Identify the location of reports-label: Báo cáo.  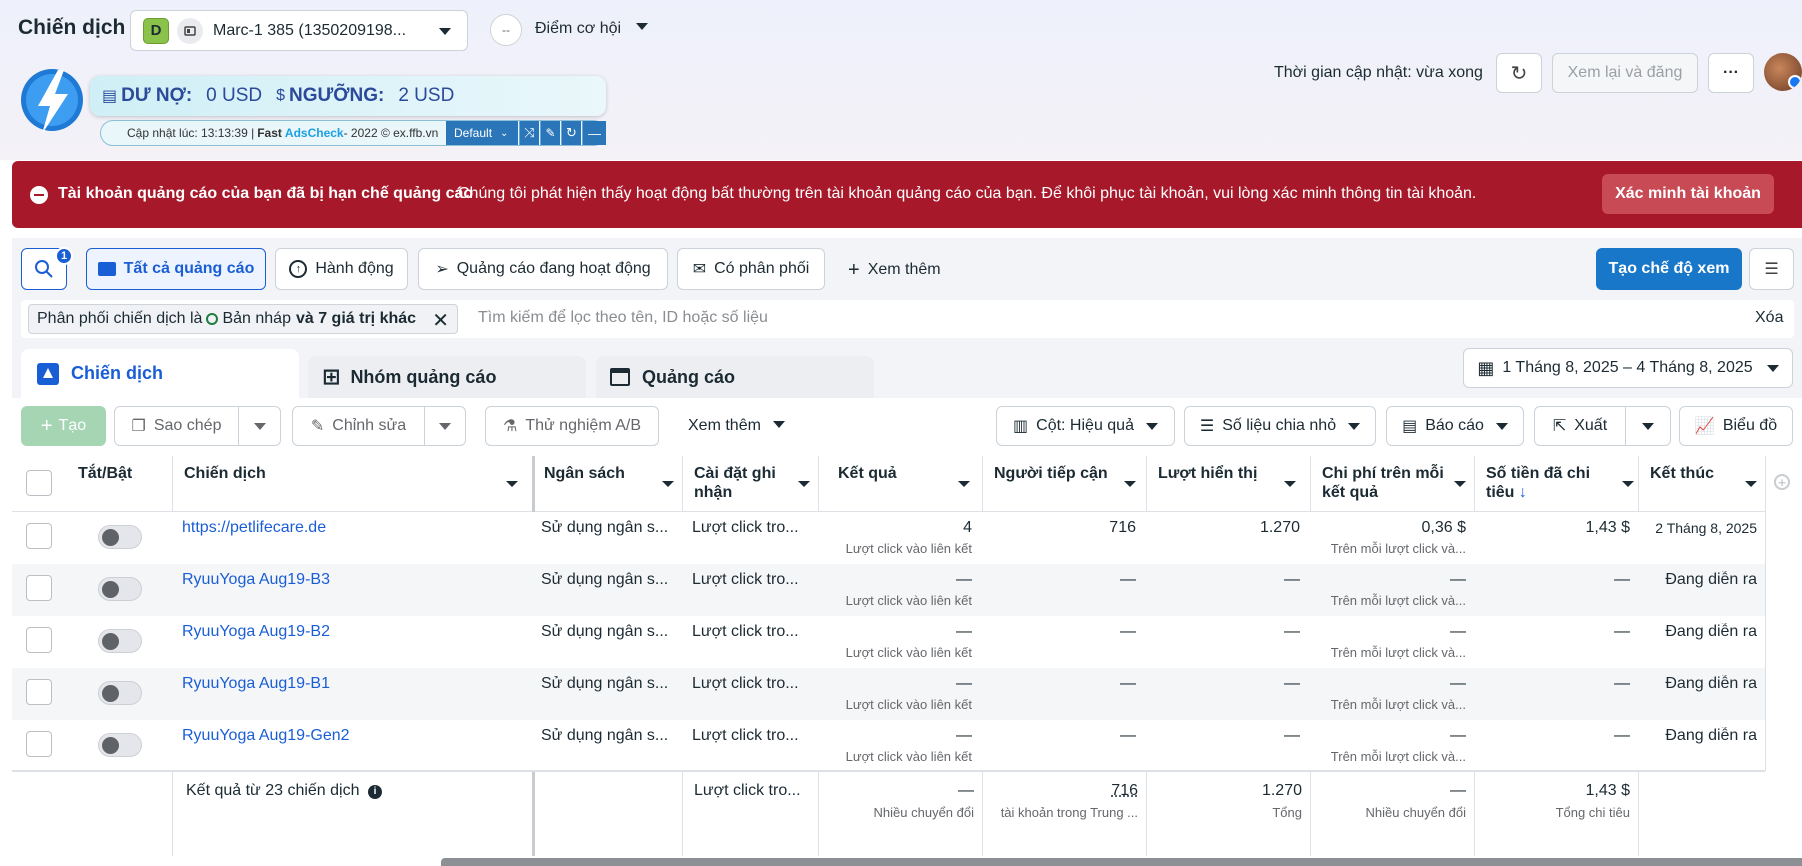
(1454, 425).